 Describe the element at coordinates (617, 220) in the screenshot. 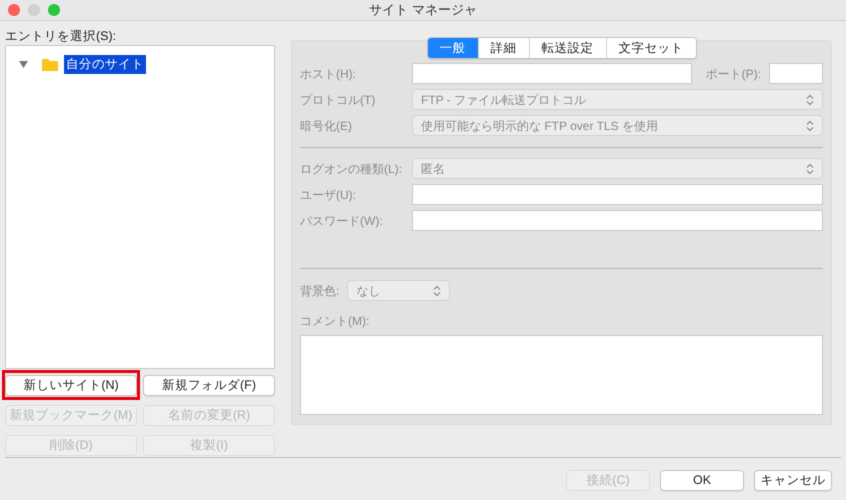

I see `password-field` at that location.